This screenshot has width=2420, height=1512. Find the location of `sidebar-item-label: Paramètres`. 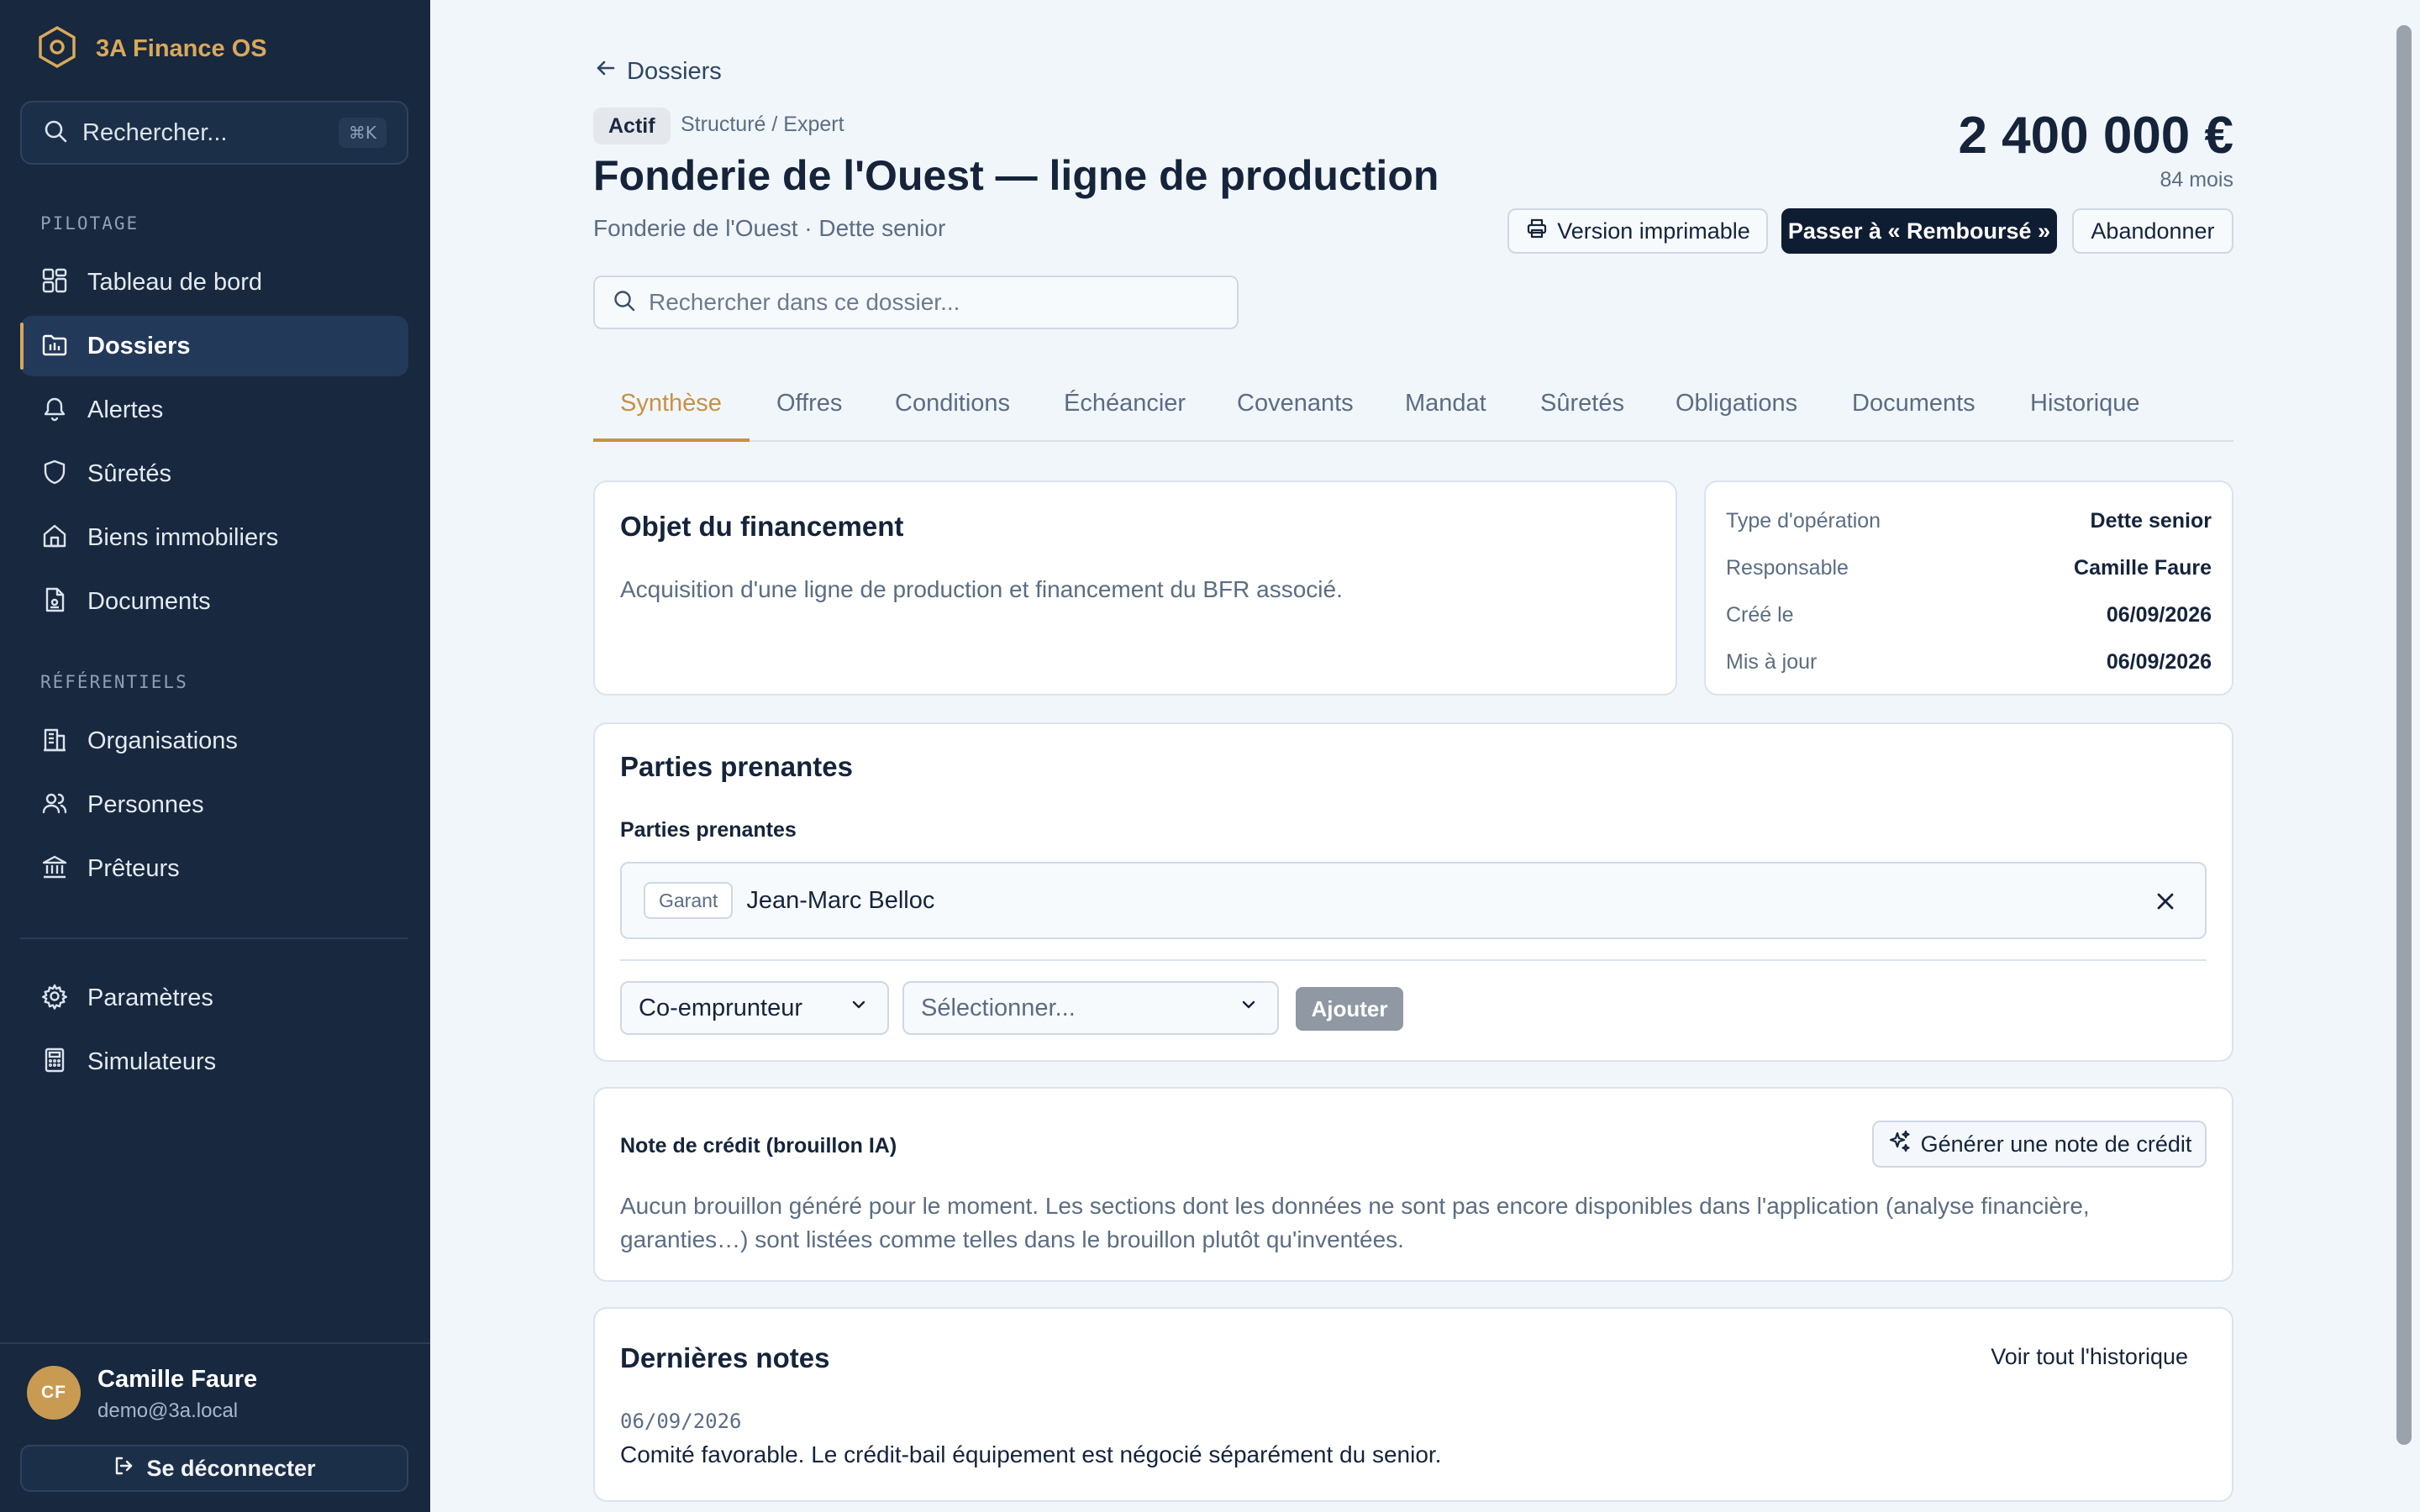

sidebar-item-label: Paramètres is located at coordinates (150, 997).